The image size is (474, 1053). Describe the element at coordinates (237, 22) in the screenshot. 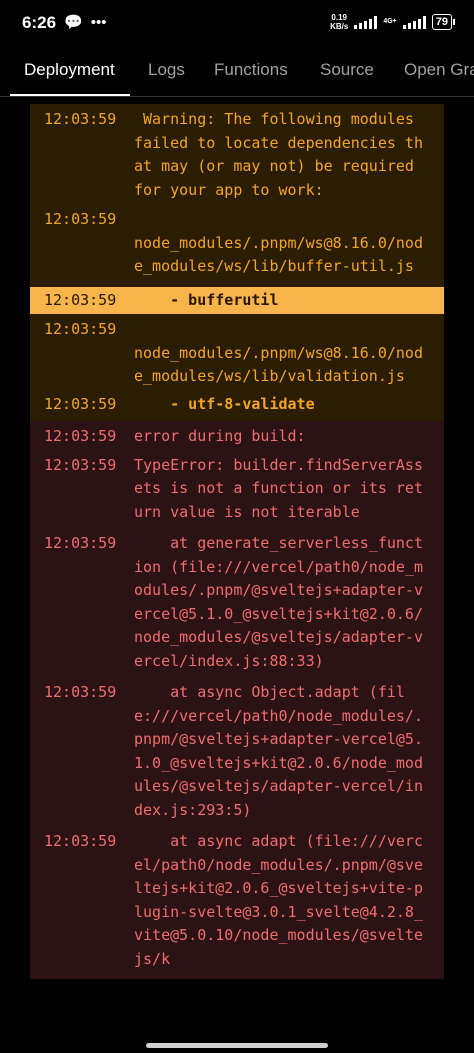

I see `status-bar: 6:26 💬 ••• 0.19 KB/s 4G+ 79` at that location.